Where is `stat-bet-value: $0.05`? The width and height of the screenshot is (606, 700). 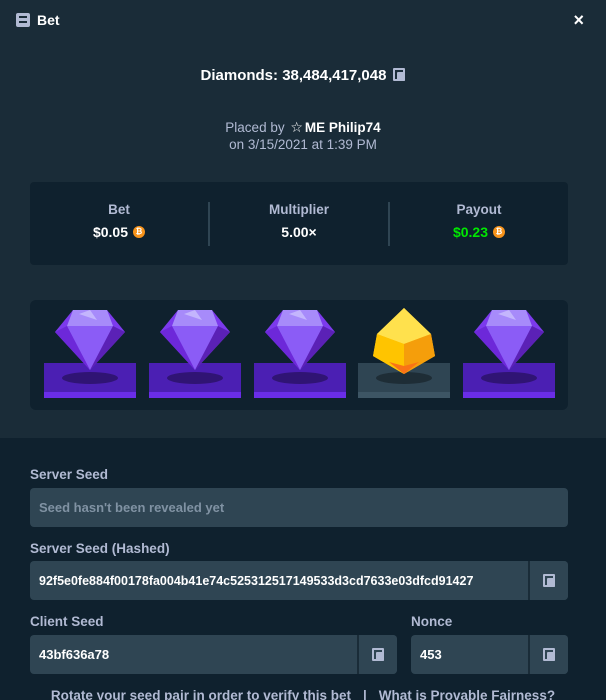
stat-bet-value: $0.05 is located at coordinates (110, 231).